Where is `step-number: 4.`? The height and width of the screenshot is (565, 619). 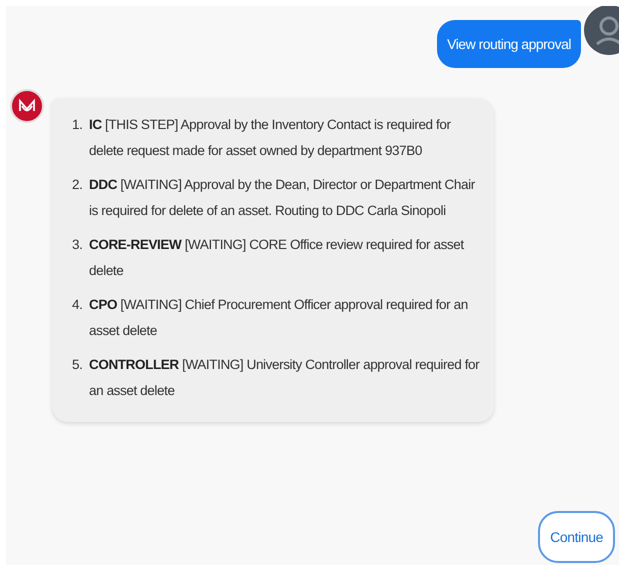
step-number: 4. is located at coordinates (78, 305).